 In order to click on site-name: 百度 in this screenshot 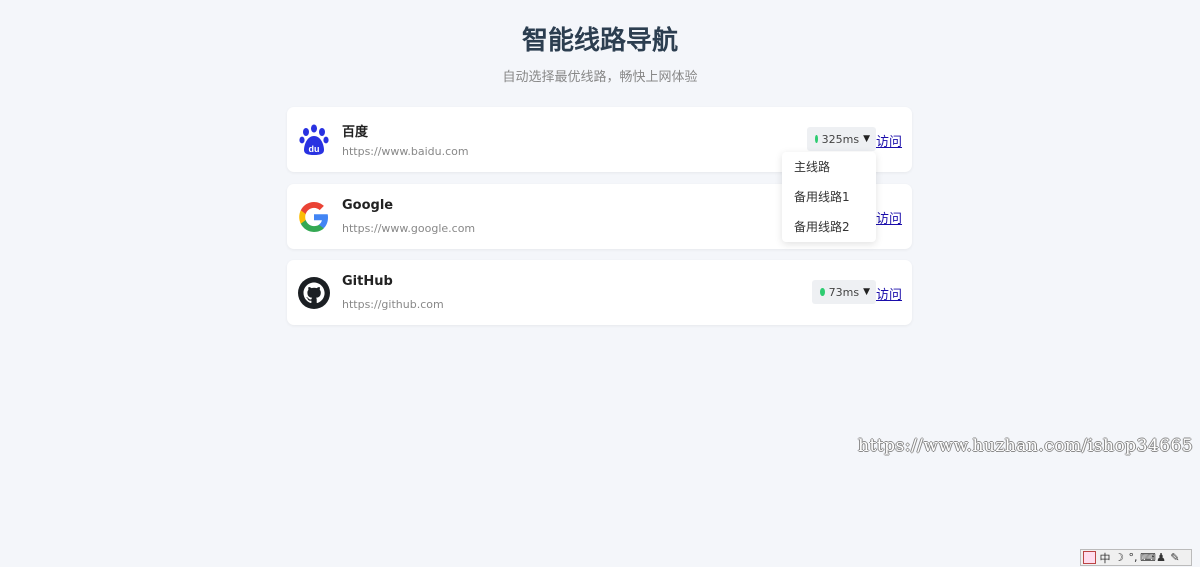, I will do `click(355, 132)`.